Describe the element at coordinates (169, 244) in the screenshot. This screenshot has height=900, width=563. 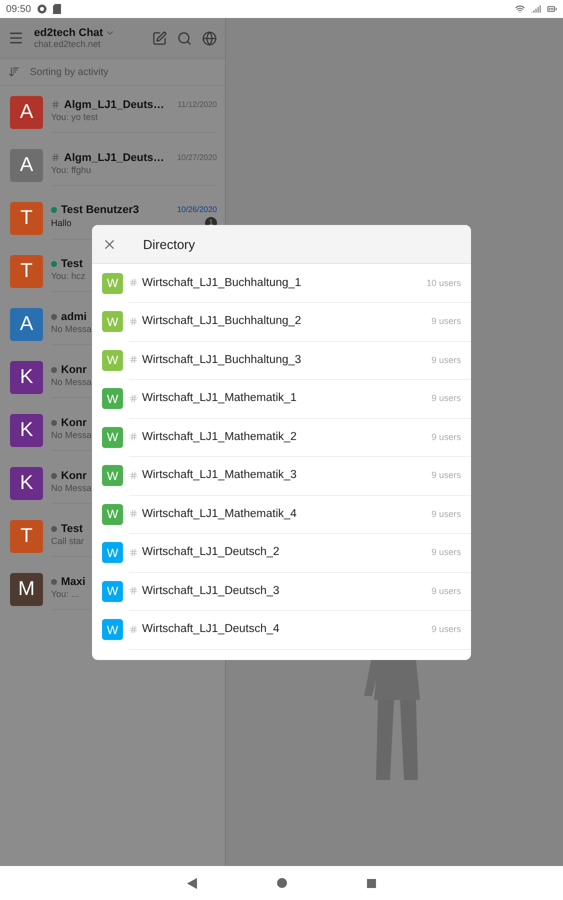
I see `dialog-title: Directory` at that location.